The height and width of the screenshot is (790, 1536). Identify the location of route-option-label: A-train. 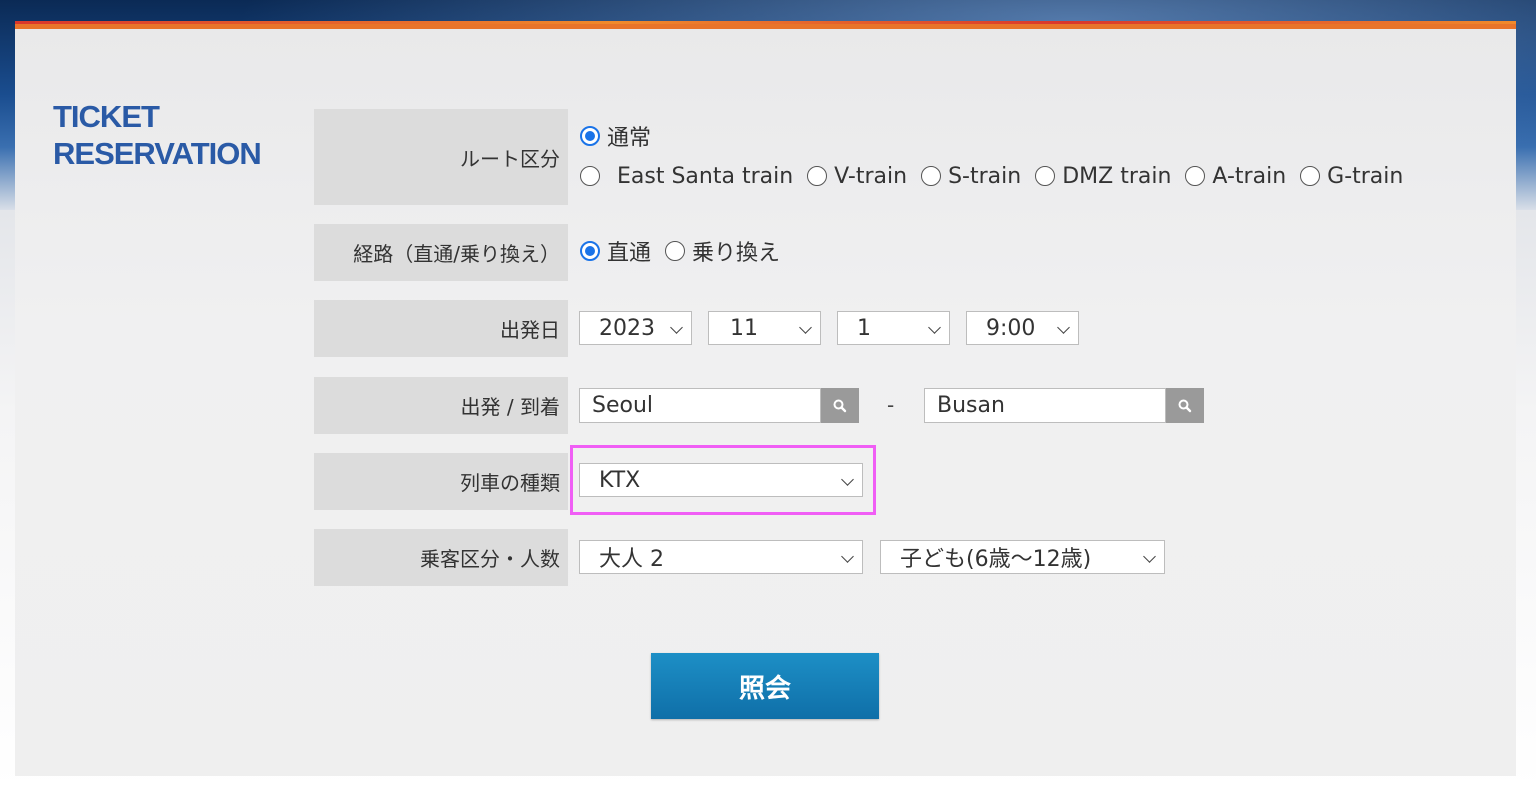
(1249, 176).